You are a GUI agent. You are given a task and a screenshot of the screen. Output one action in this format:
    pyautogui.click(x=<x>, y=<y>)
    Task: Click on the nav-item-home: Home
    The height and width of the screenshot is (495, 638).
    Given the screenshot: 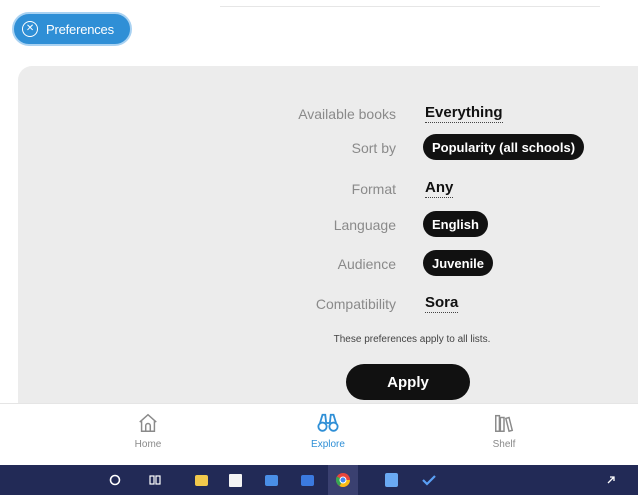 What is the action you would take?
    pyautogui.click(x=148, y=431)
    